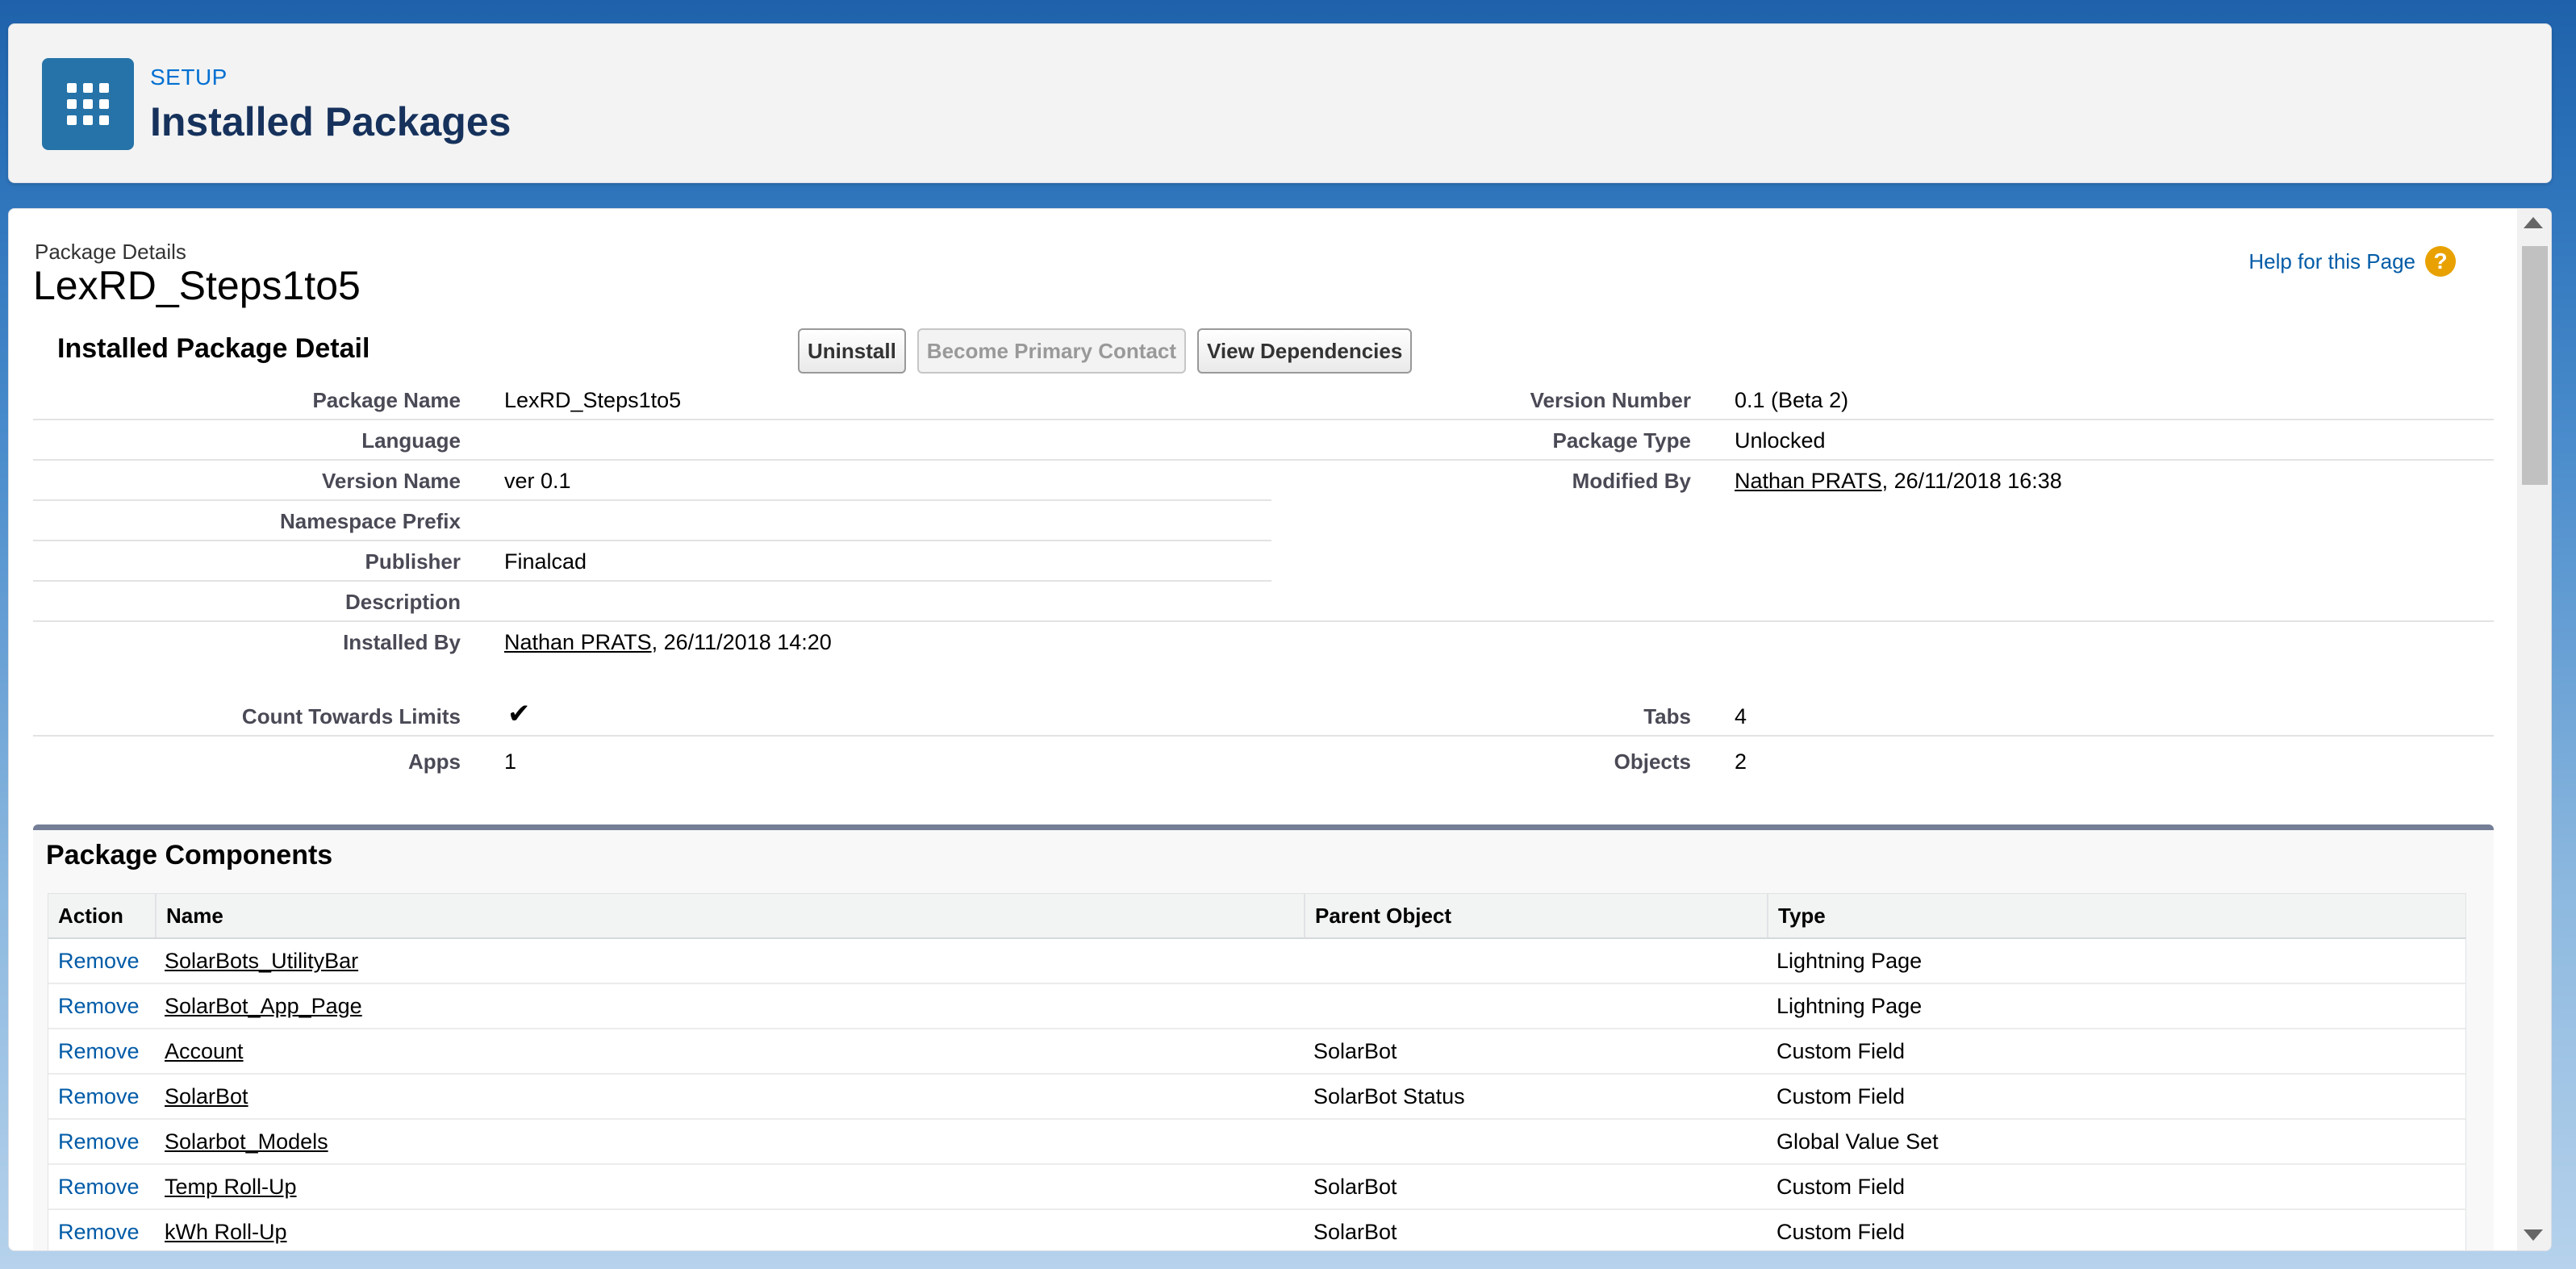  What do you see at coordinates (2534, 729) in the screenshot?
I see `vertical-scrollbar` at bounding box center [2534, 729].